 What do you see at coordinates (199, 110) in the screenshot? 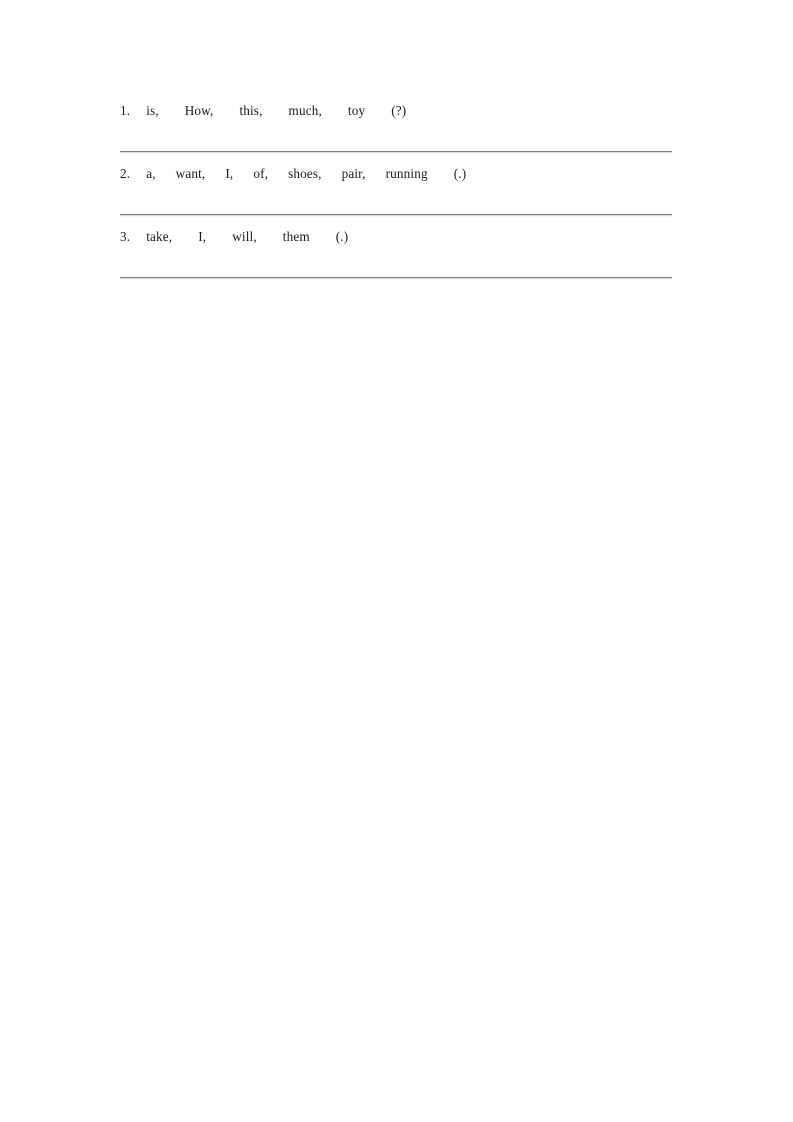
I see `scrambled-word: How,` at bounding box center [199, 110].